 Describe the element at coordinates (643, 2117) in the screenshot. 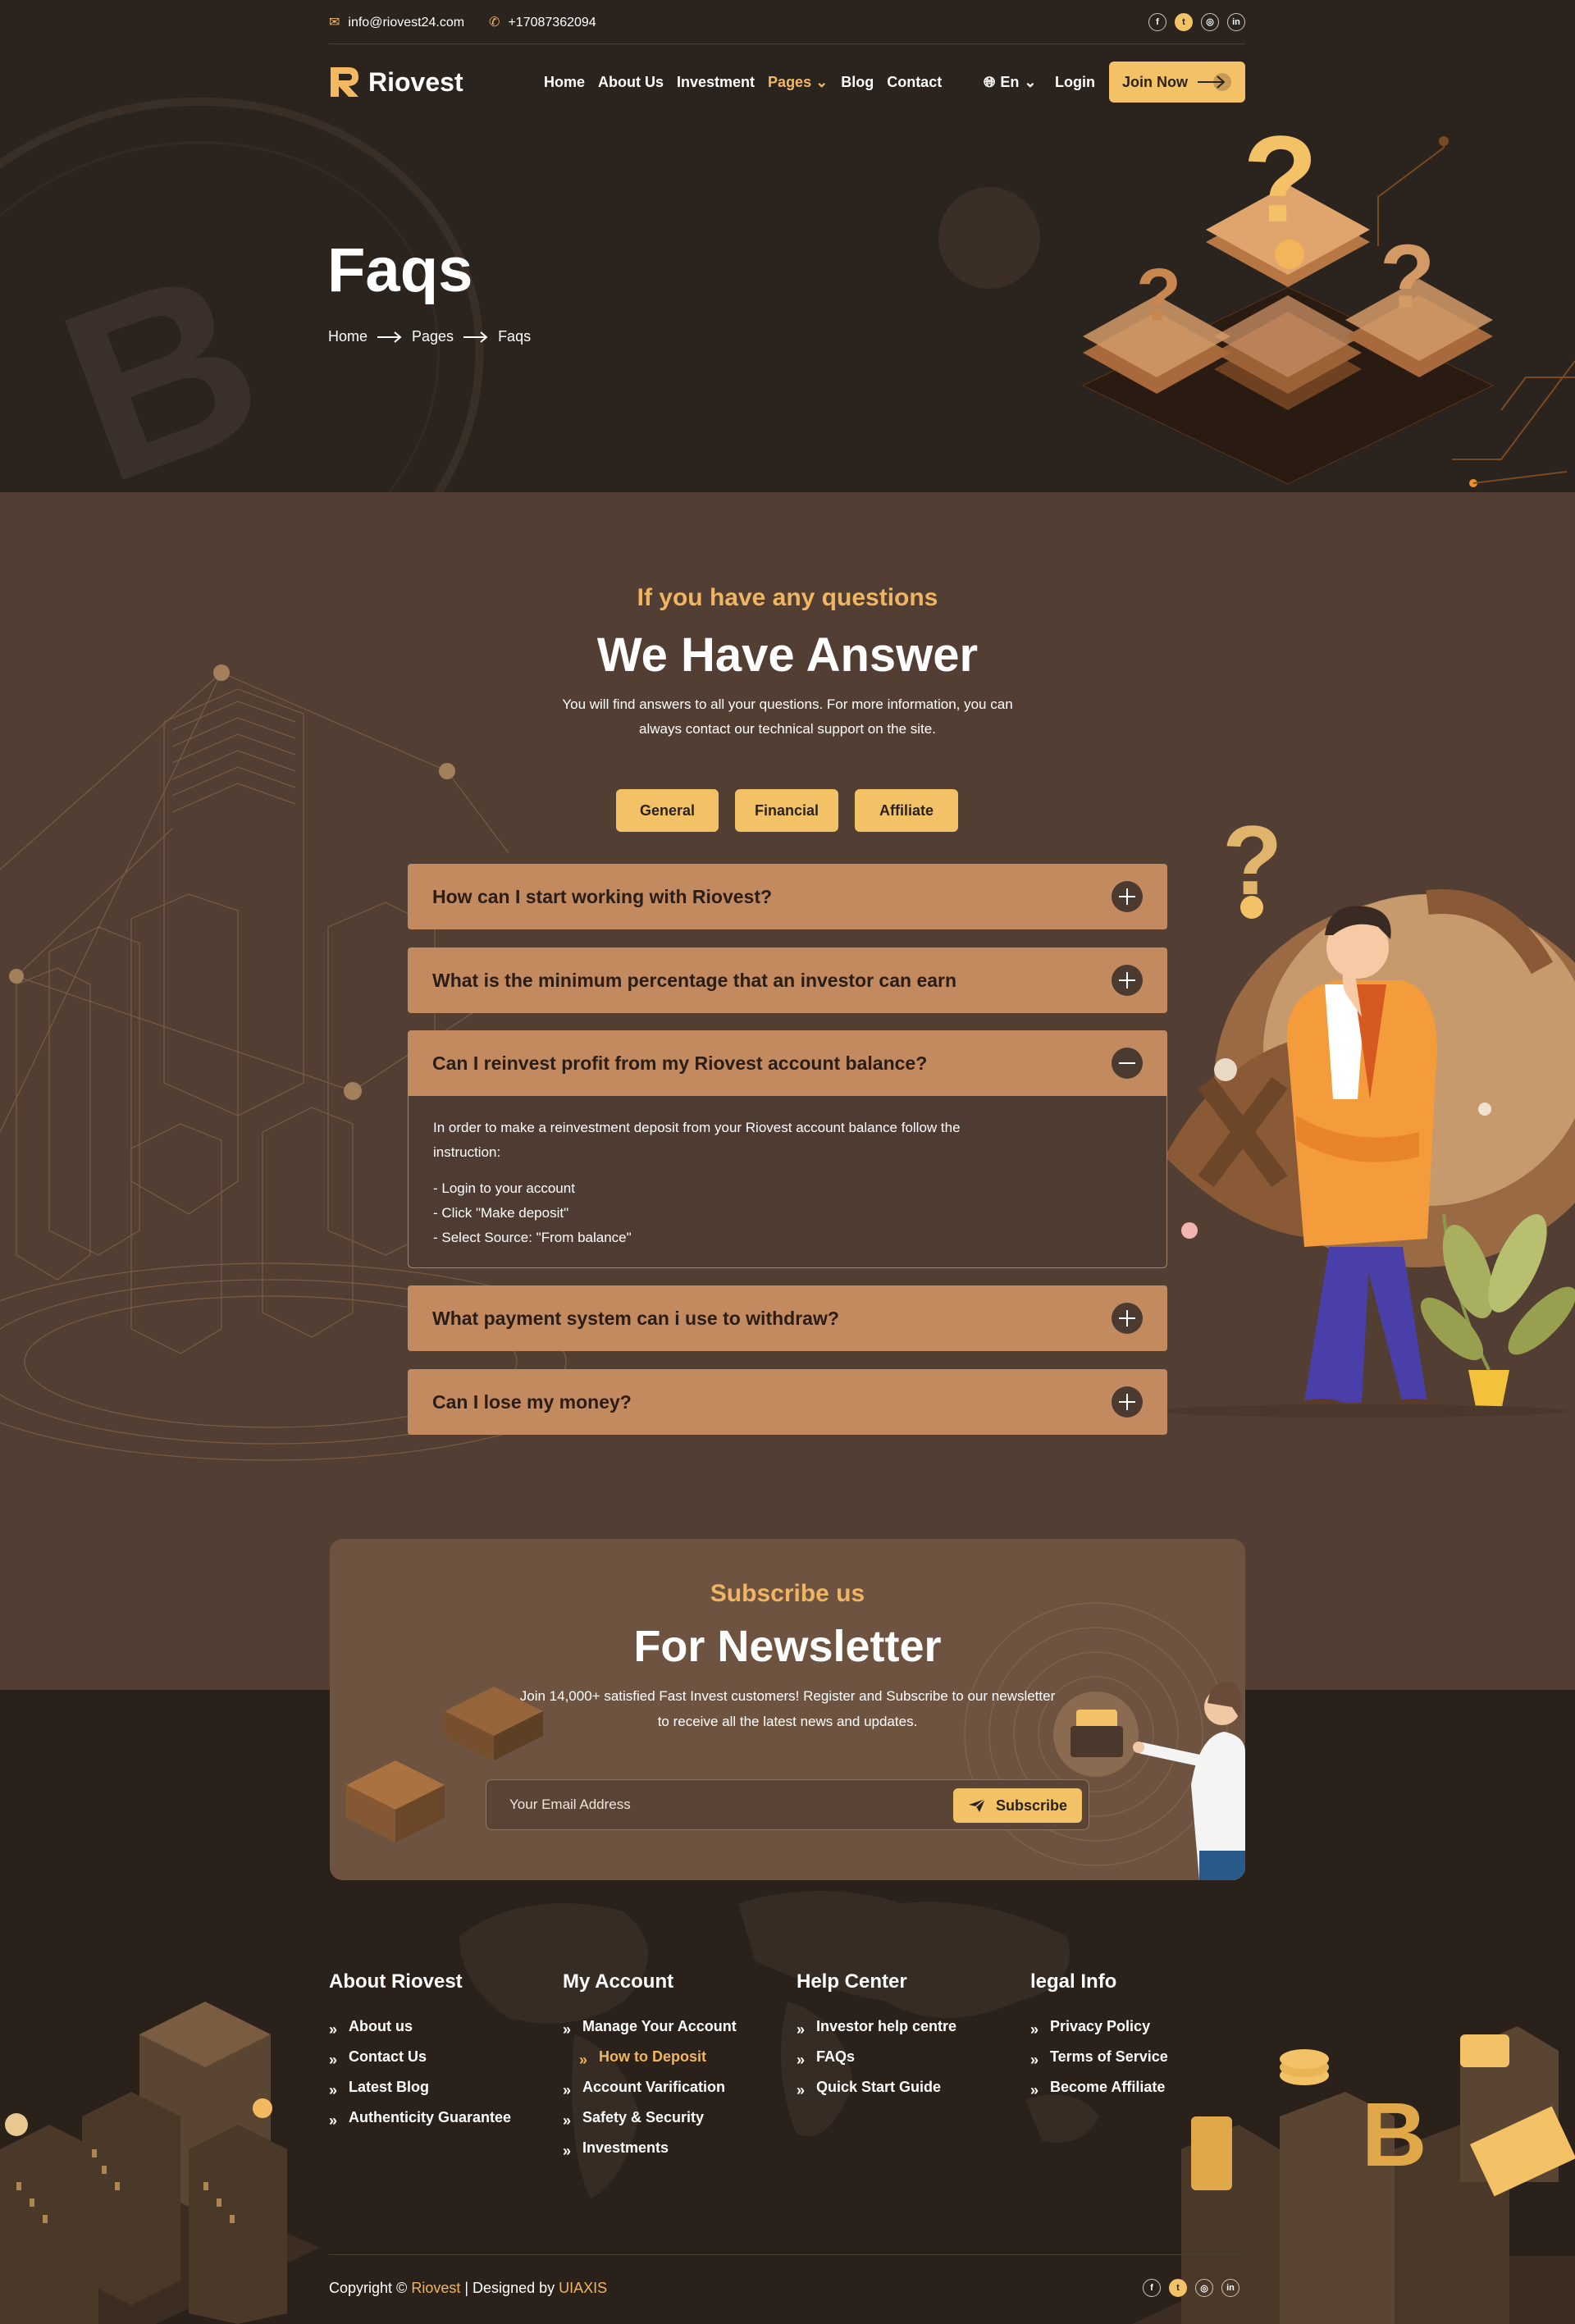

I see `footer-link-label: Safety & Security` at that location.